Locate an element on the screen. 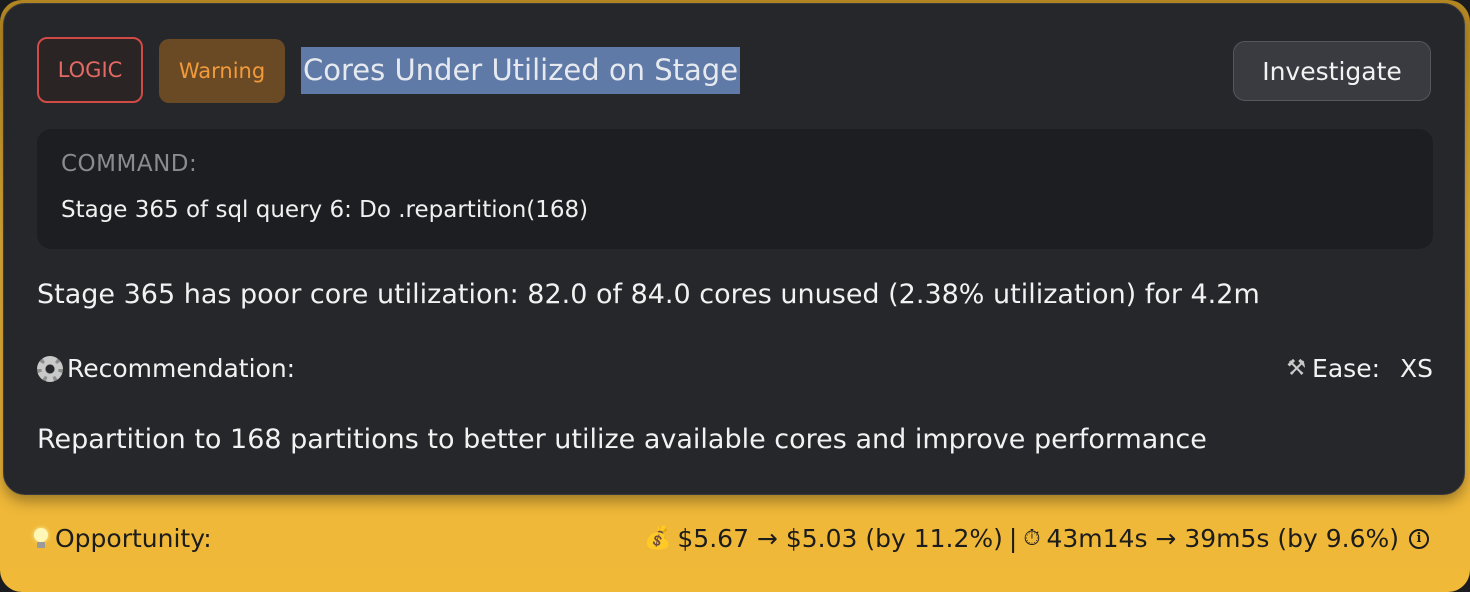 The height and width of the screenshot is (592, 1470). opportunity-label-group: Opportunity: is located at coordinates (122, 538).